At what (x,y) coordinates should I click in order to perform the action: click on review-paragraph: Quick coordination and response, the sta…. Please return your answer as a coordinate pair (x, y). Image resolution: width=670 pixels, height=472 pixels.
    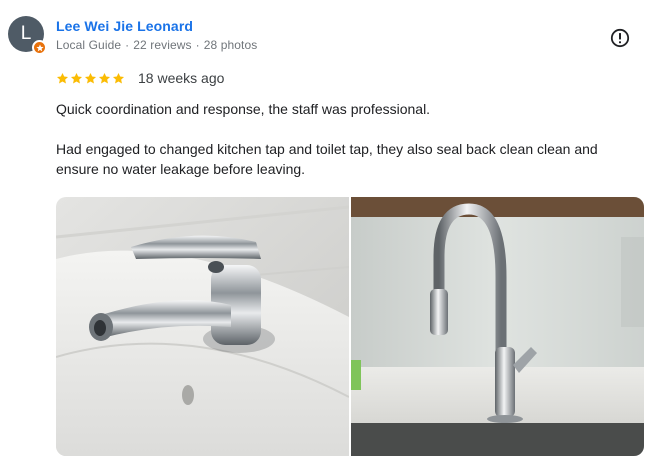
    Looking at the image, I should click on (243, 109).